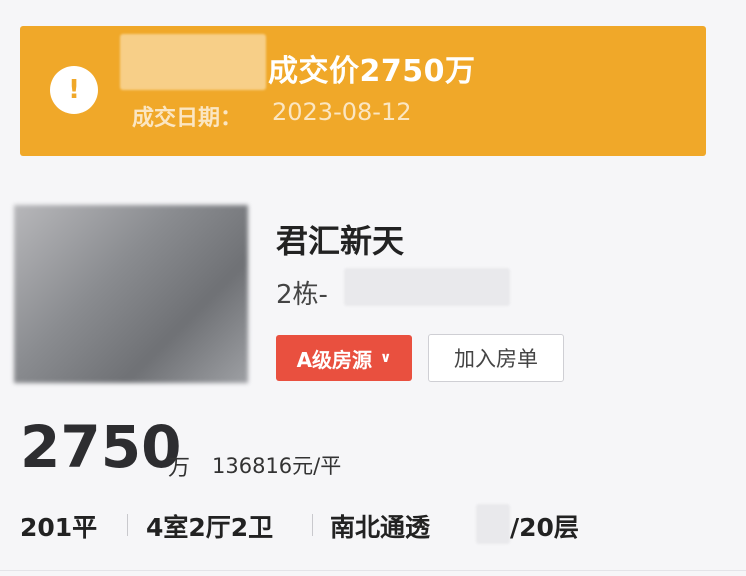 Image resolution: width=746 pixels, height=576 pixels. I want to click on spec-layout: 4室2厅2卫, so click(210, 527).